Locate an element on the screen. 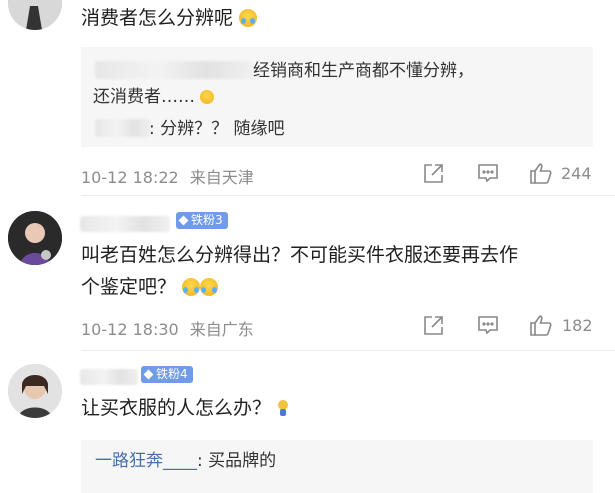 The width and height of the screenshot is (615, 493). reply-text: 经销商和生产商都不懂分辨， is located at coordinates (363, 71).